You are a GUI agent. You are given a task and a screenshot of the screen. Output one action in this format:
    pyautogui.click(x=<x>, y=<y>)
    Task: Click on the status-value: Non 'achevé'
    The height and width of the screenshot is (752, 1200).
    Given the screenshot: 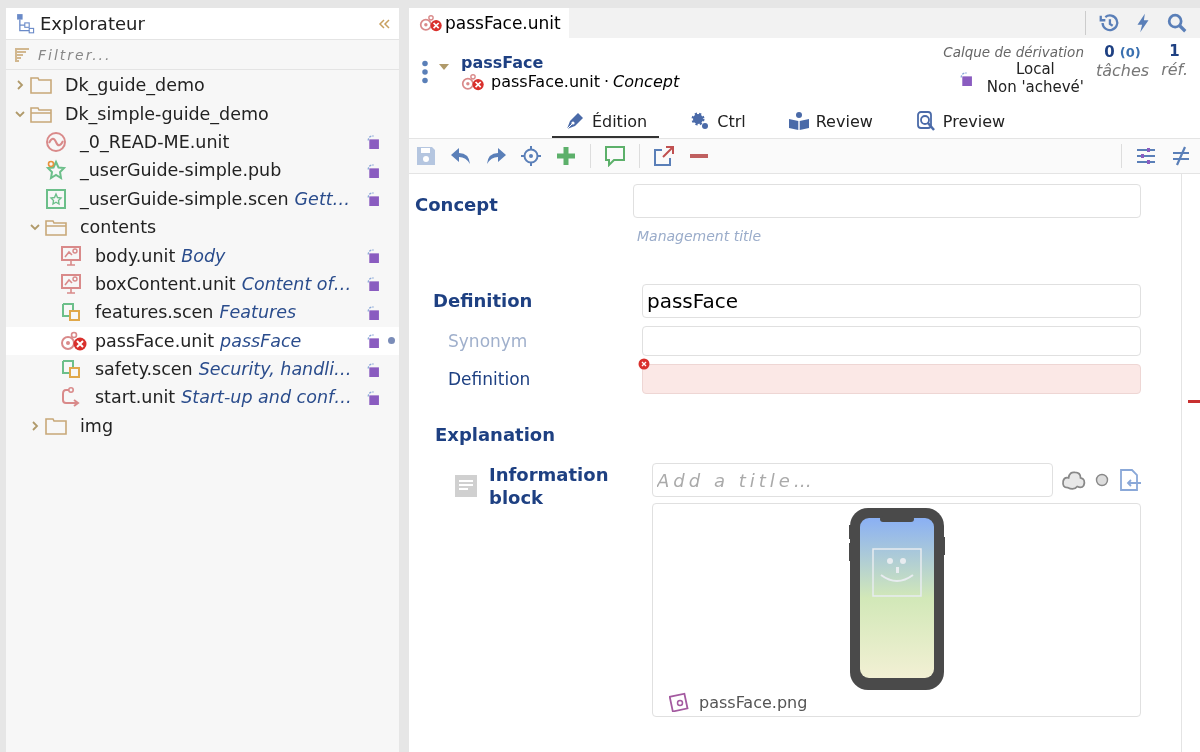 What is the action you would take?
    pyautogui.click(x=1035, y=87)
    